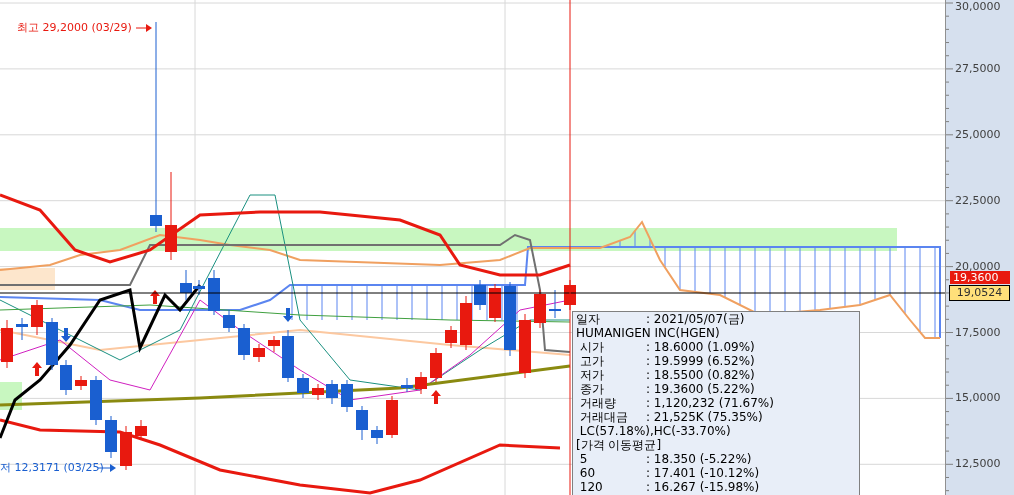 The width and height of the screenshot is (1014, 495). I want to click on axis-tick-label: 15,0000, so click(978, 398).